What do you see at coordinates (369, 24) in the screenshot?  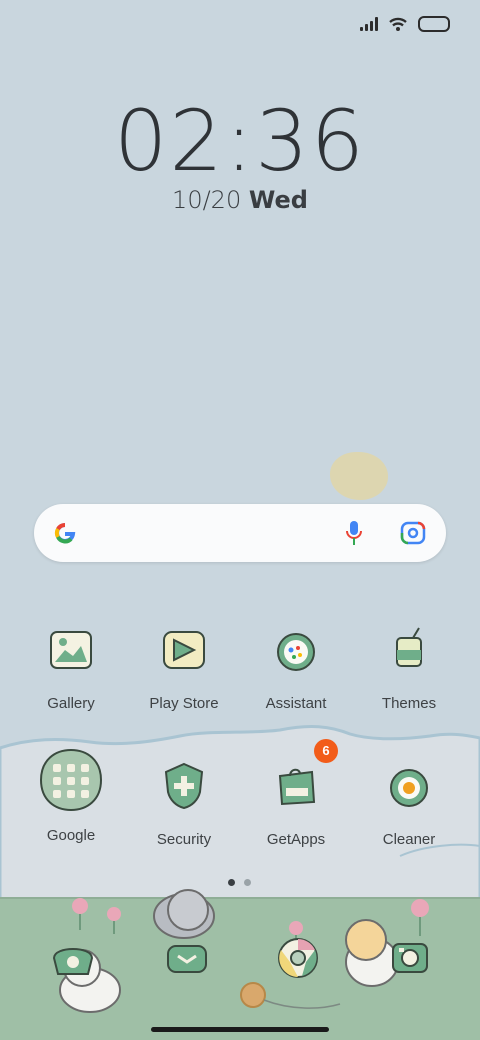 I see `cellular-signal-icon` at bounding box center [369, 24].